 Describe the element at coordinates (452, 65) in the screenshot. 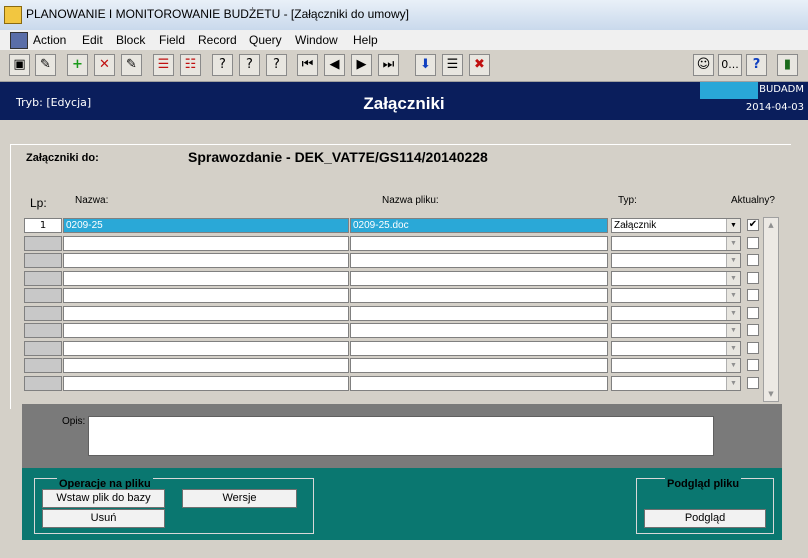

I see `list-icon: ☰` at that location.